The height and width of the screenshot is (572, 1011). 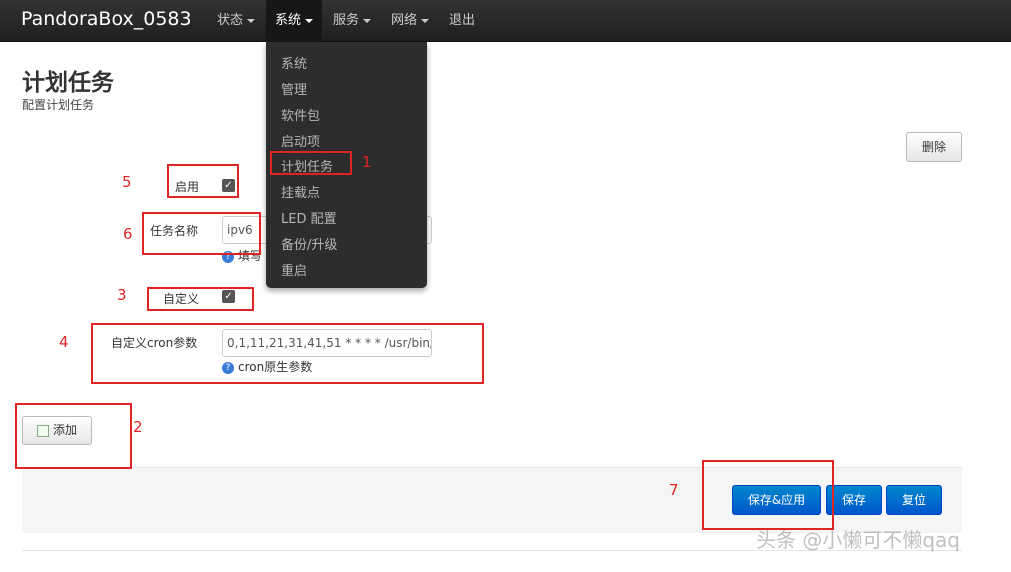 What do you see at coordinates (352, 21) in the screenshot?
I see `nav-services: 服务` at bounding box center [352, 21].